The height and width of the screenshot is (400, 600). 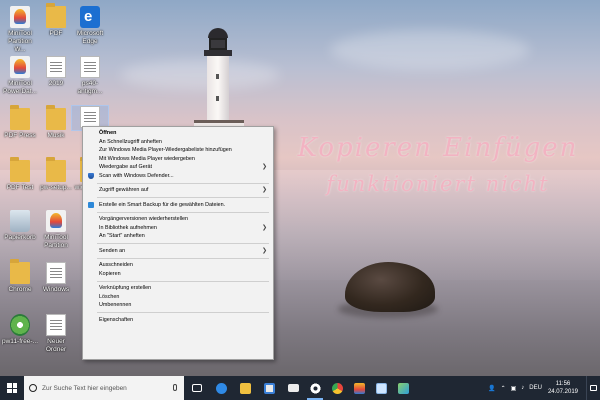 I want to click on desktop-icon-pdf-press: PDF Press, so click(x=20, y=122).